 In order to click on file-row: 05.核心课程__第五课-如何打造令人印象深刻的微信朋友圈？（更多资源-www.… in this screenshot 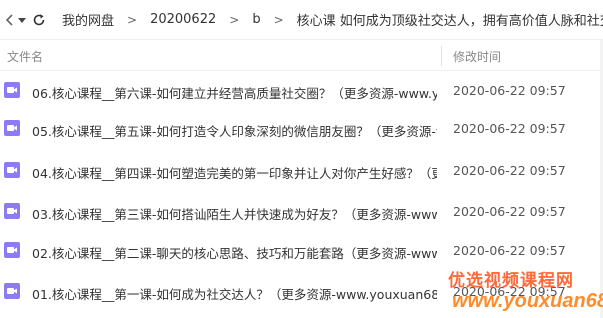, I will do `click(301, 129)`.